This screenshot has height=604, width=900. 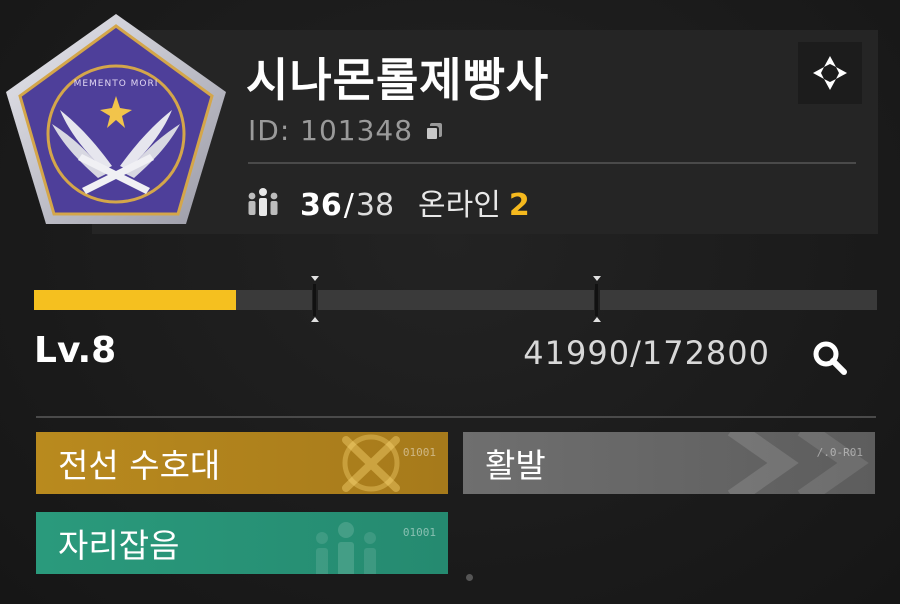 I want to click on club-name: 시나몬롤제빵사, so click(x=398, y=80).